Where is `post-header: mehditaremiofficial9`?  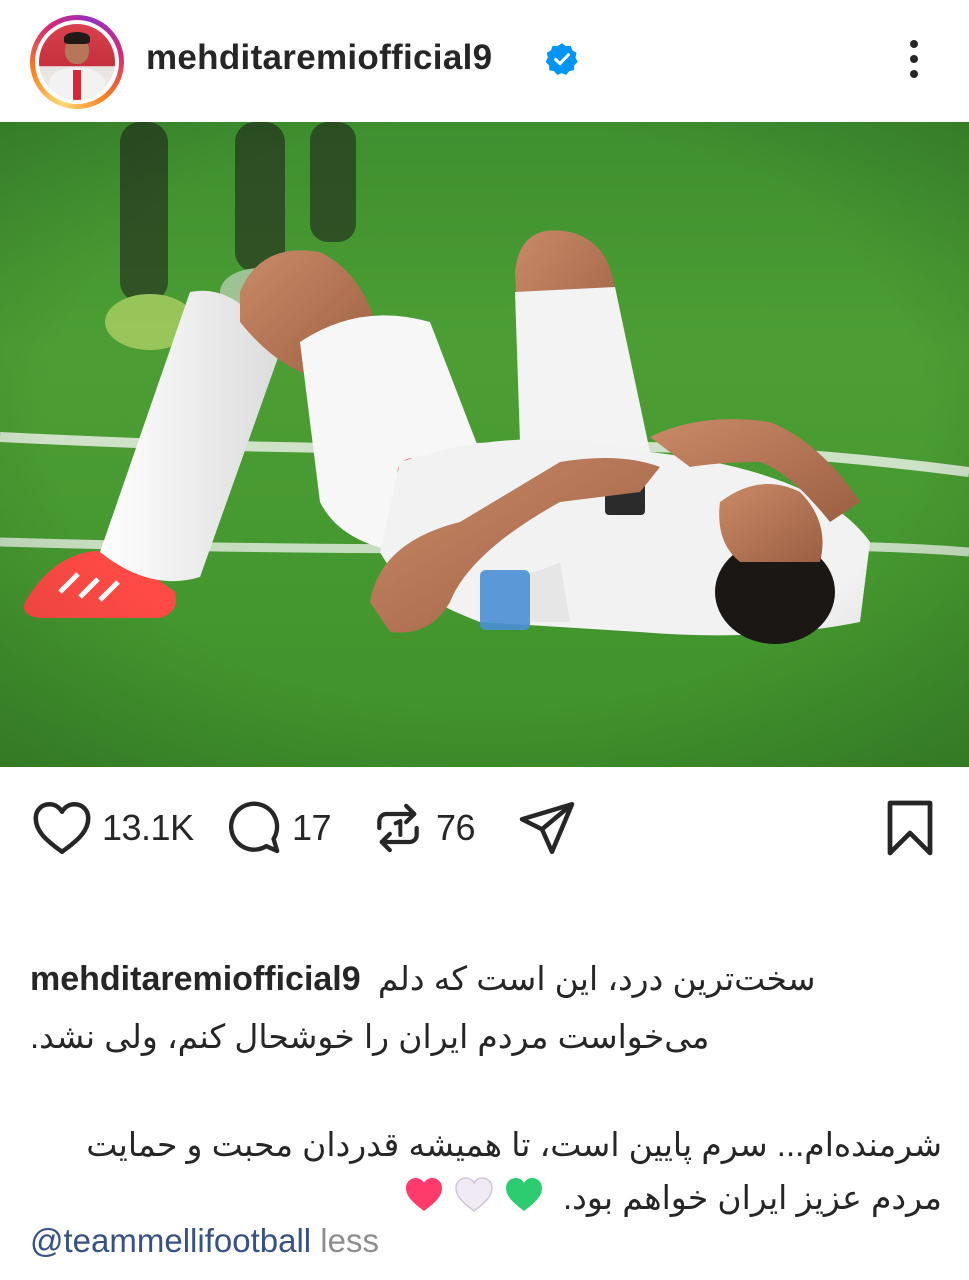
post-header: mehditaremiofficial9 is located at coordinates (484, 60).